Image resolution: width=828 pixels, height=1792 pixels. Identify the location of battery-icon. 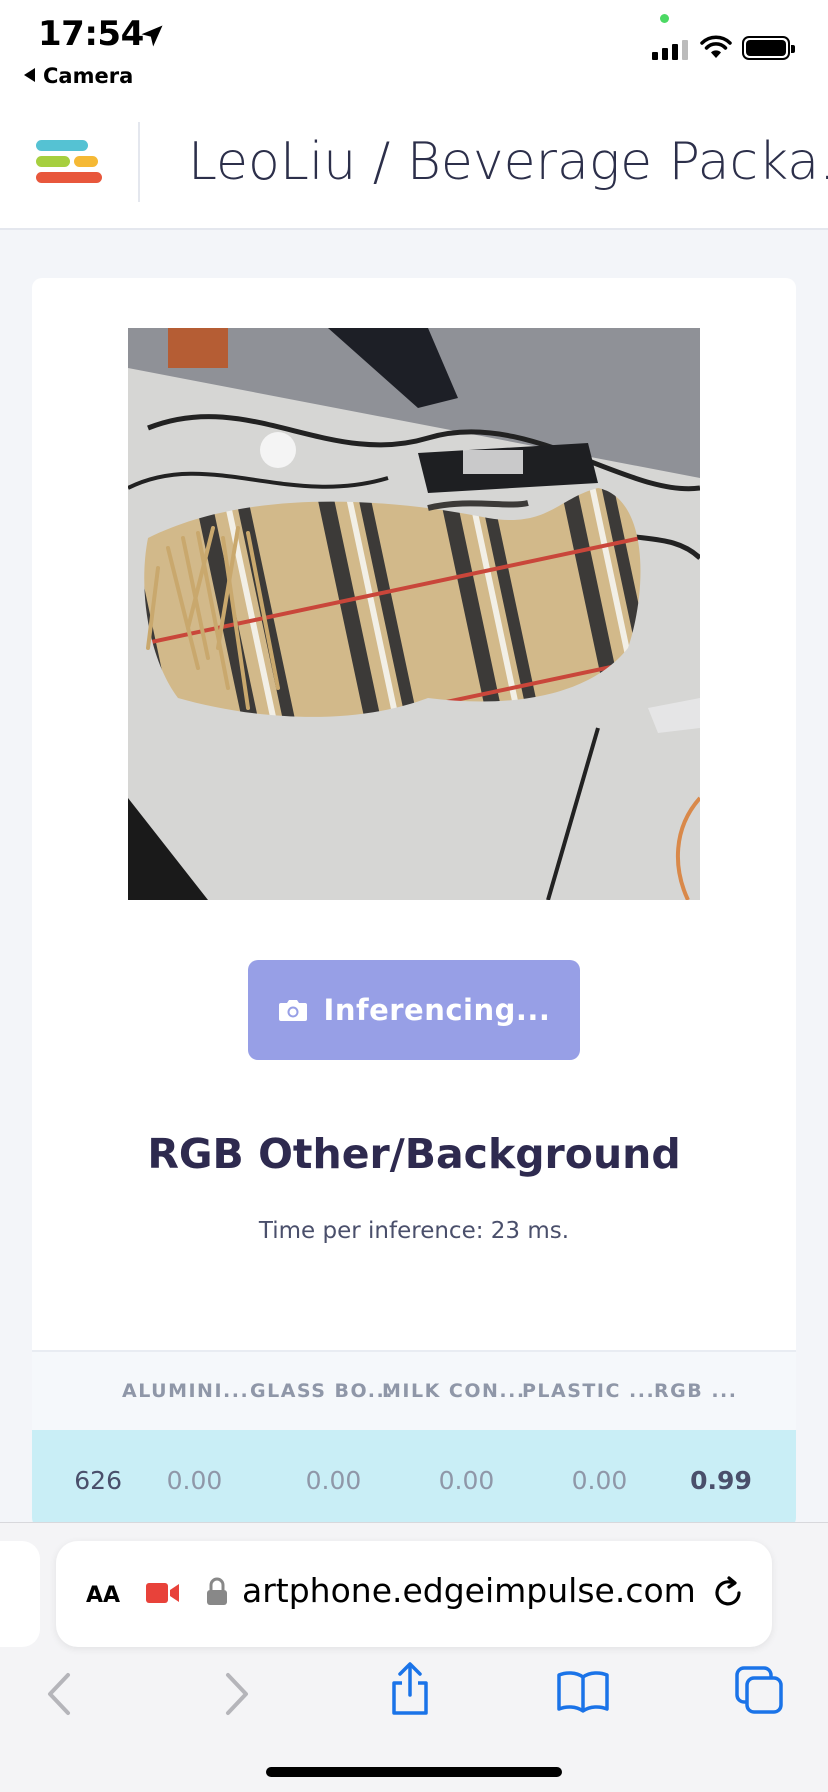
(768, 48).